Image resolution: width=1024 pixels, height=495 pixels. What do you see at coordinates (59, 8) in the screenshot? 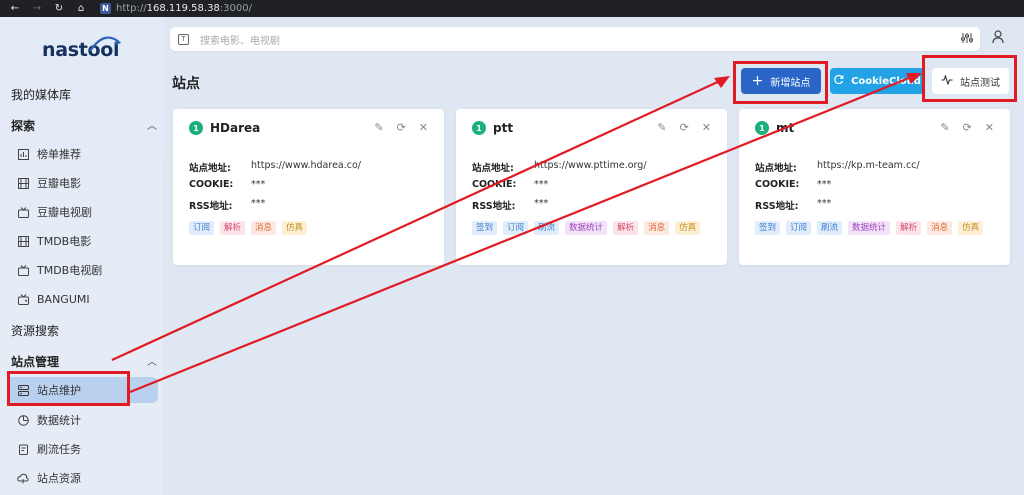
I see `reload-icon: ↻` at bounding box center [59, 8].